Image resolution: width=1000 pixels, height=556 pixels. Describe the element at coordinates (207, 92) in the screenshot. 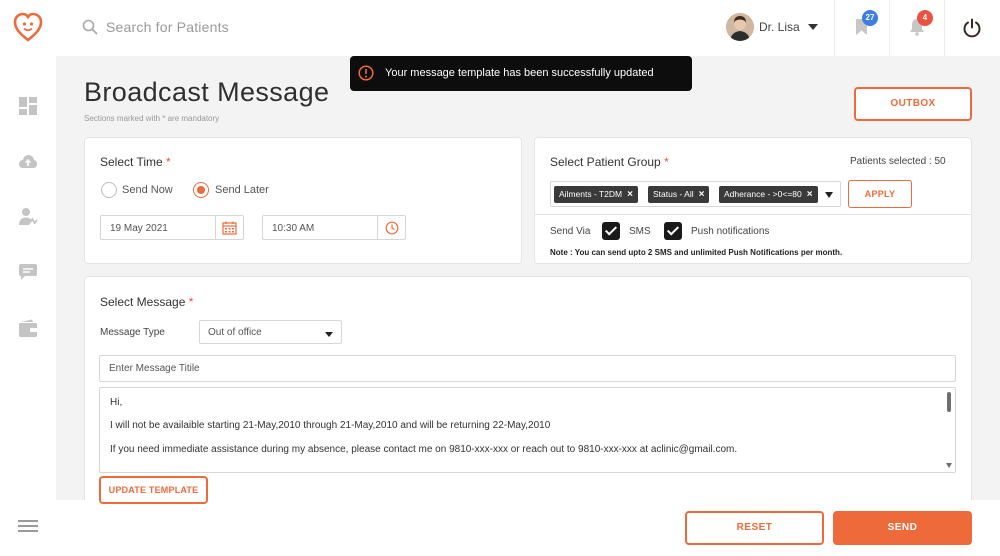

I see `page-title: Broadcast Message` at that location.